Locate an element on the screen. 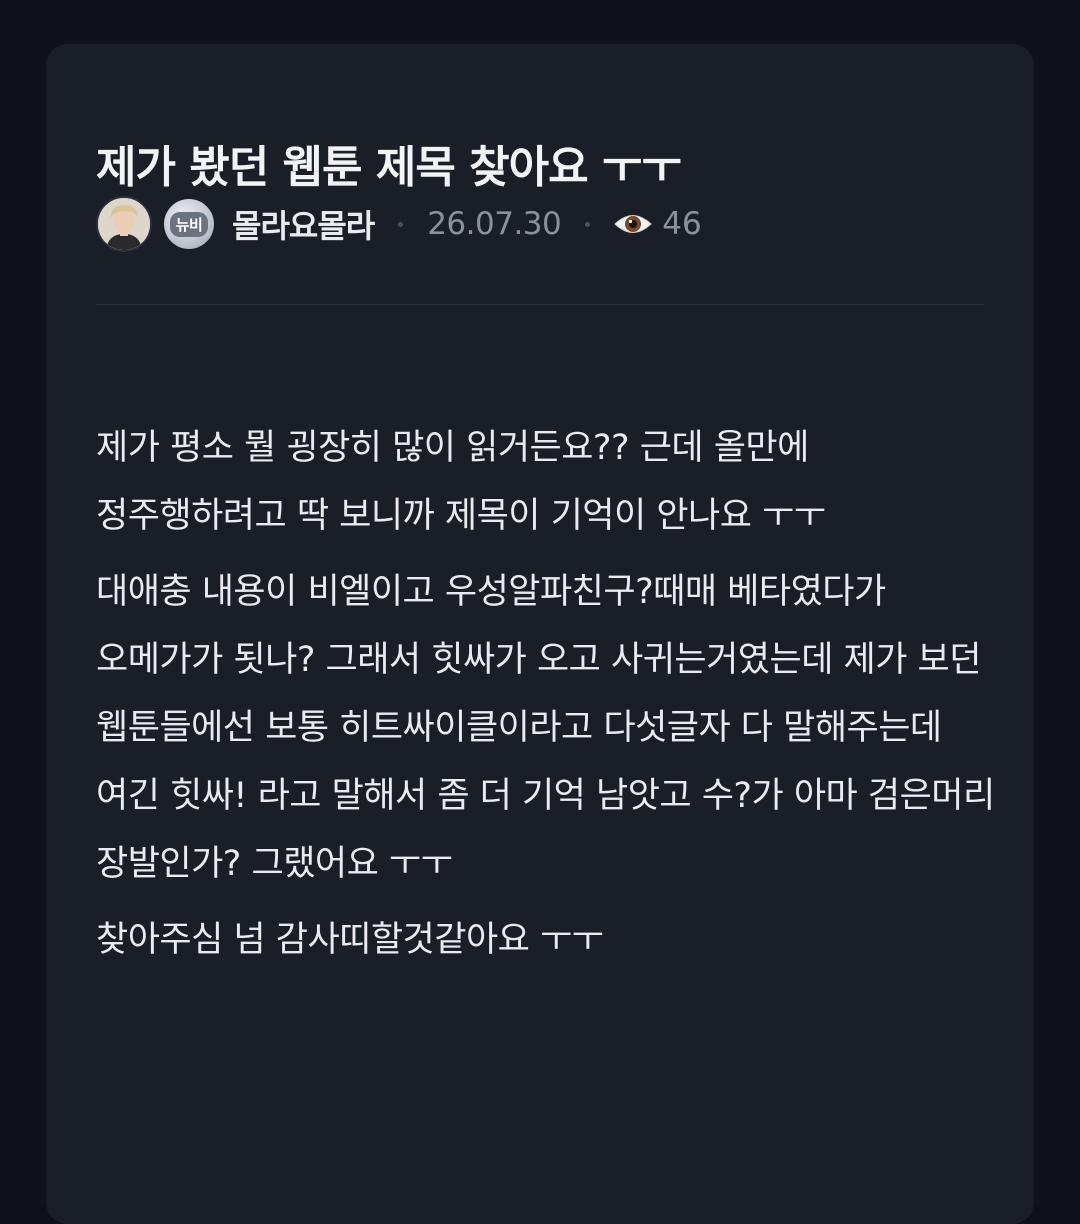 The image size is (1080, 1224). post-paragraph: 찾아주심 넘 감사띠할것같아요 ㅜㅜ is located at coordinates (350, 940).